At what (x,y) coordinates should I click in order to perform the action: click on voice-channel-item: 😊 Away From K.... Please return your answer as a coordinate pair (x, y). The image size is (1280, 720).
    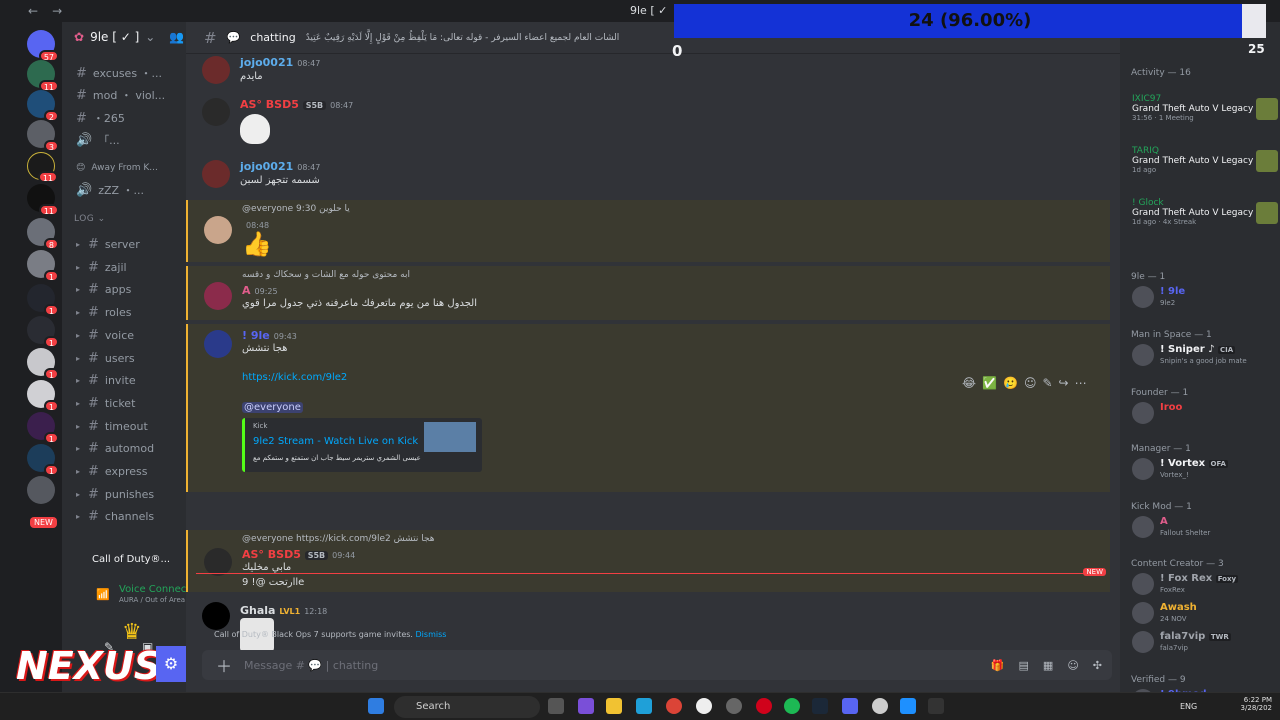
    Looking at the image, I should click on (117, 168).